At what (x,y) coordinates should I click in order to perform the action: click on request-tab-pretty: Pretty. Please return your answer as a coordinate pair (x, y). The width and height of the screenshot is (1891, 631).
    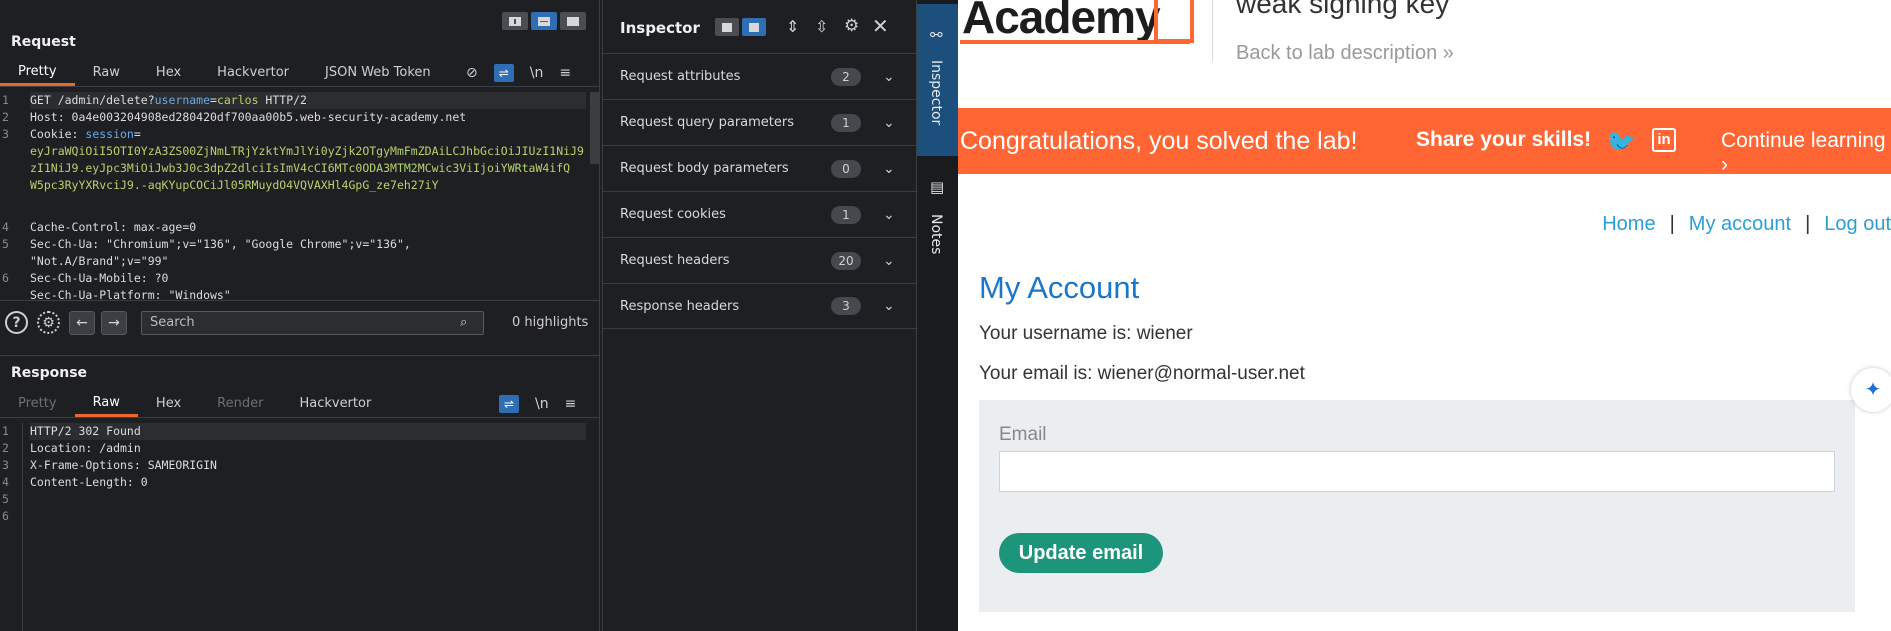
    Looking at the image, I should click on (37, 73).